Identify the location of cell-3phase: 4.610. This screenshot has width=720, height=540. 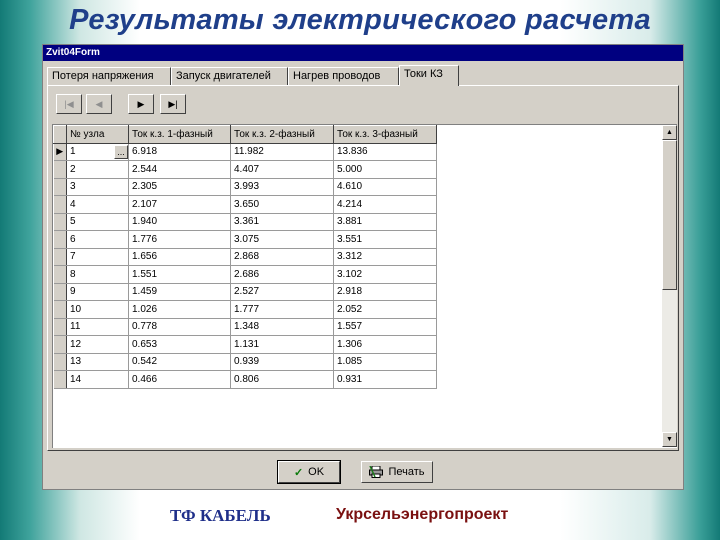
(385, 187).